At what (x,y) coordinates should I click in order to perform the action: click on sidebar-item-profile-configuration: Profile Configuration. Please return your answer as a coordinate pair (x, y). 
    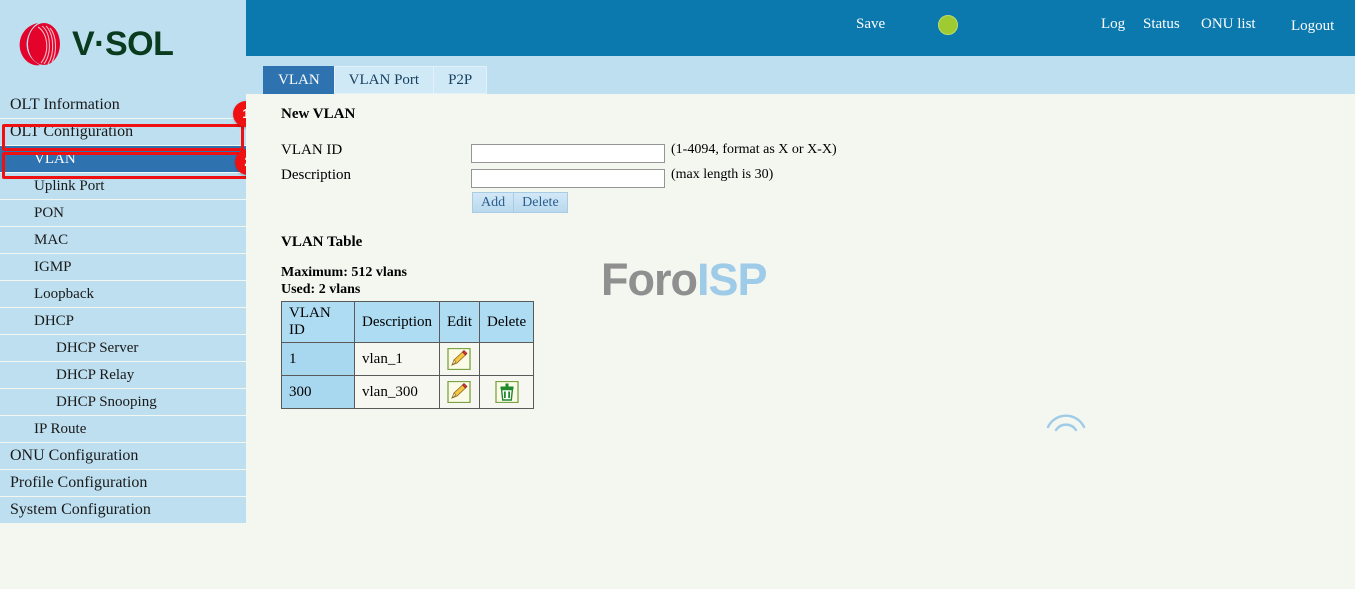
    Looking at the image, I should click on (123, 483).